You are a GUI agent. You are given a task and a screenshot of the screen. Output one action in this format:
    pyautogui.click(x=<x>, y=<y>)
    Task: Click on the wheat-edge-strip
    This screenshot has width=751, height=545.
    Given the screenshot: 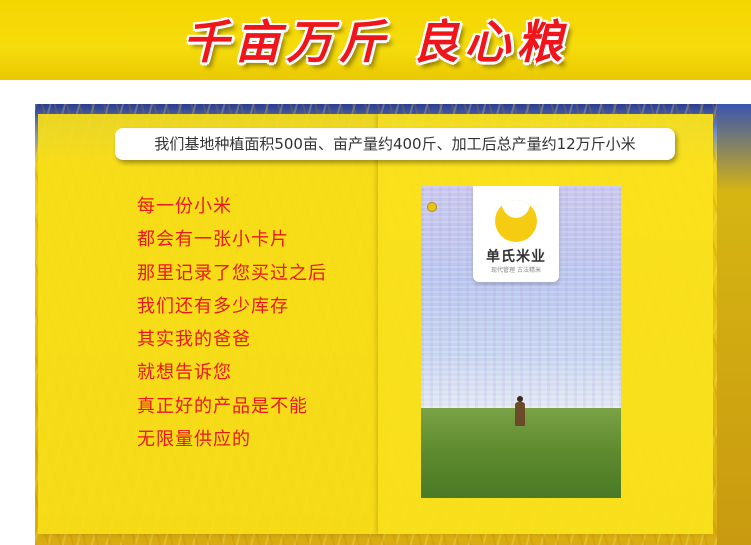 What is the action you would take?
    pyautogui.click(x=734, y=324)
    